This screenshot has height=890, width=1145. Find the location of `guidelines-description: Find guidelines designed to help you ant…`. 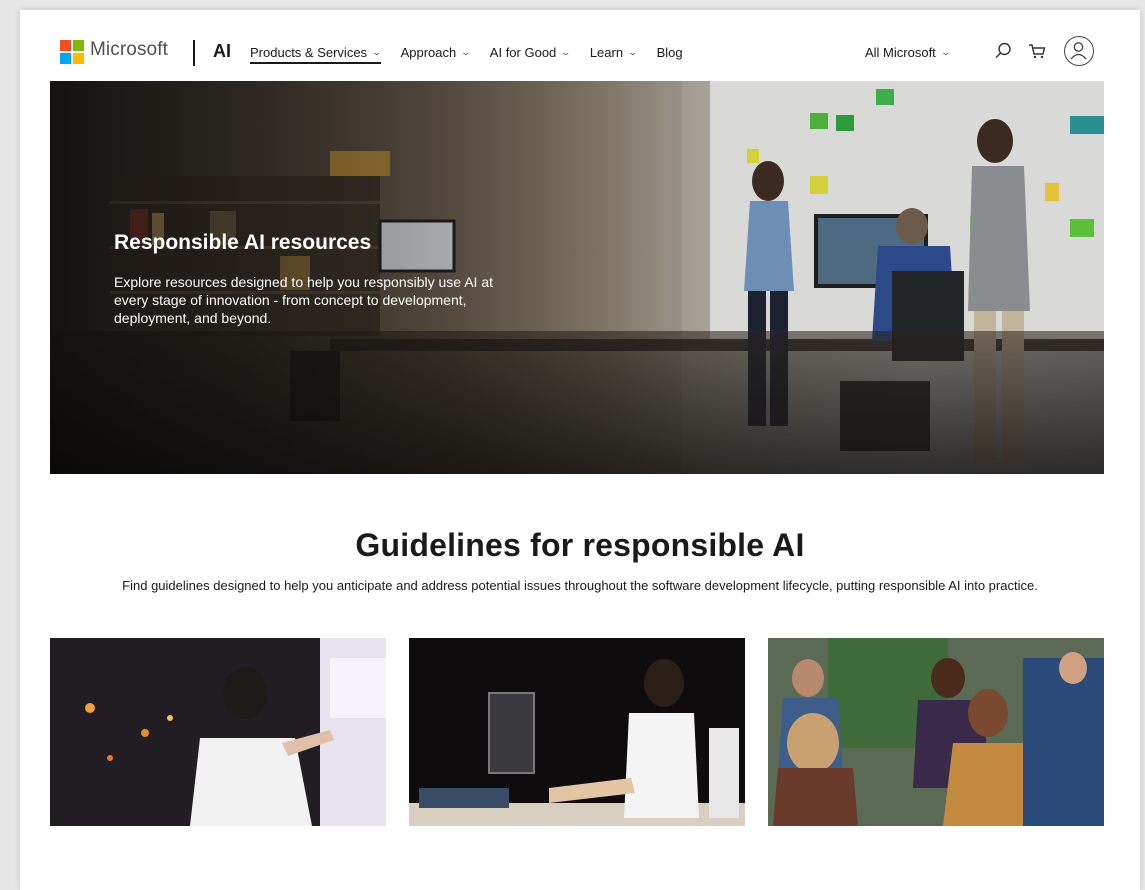

guidelines-description: Find guidelines designed to help you ant… is located at coordinates (580, 585).